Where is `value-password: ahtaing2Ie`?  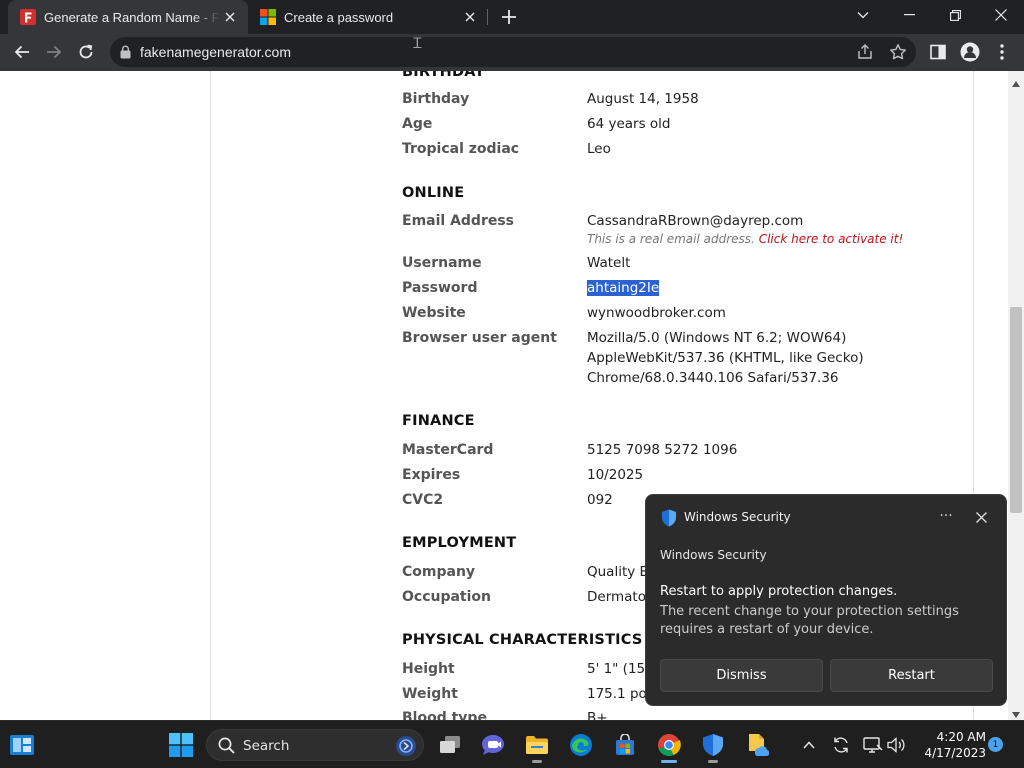
value-password: ahtaing2Ie is located at coordinates (623, 288).